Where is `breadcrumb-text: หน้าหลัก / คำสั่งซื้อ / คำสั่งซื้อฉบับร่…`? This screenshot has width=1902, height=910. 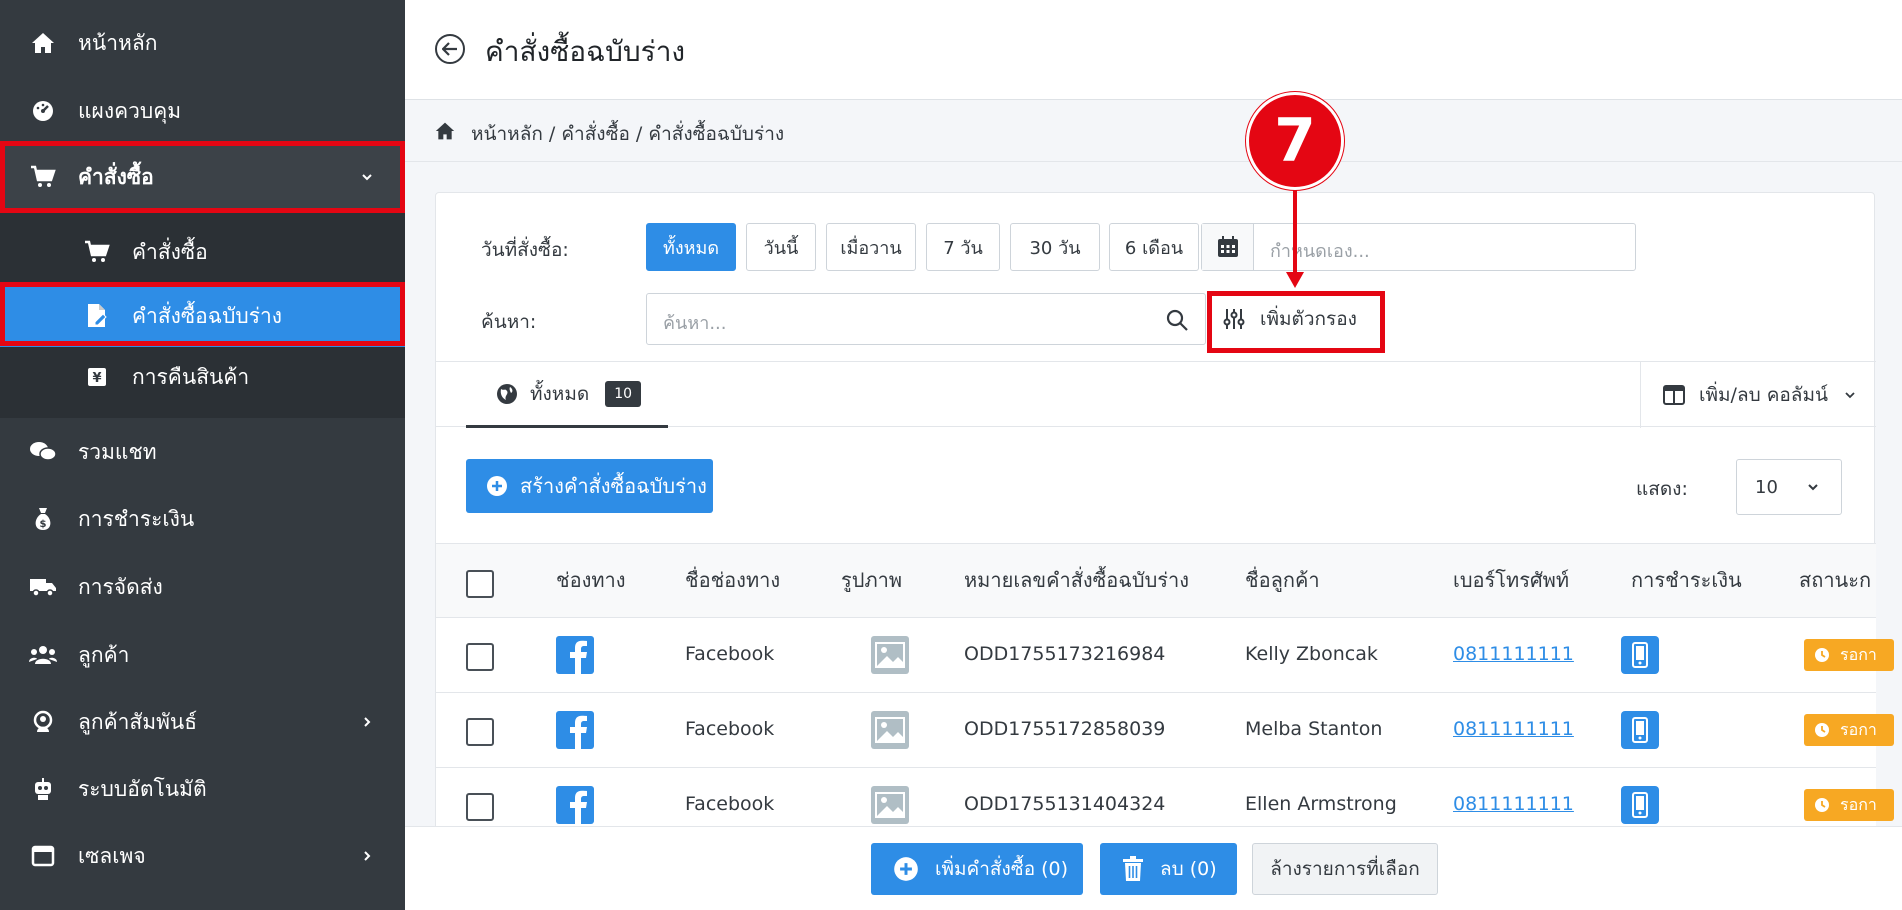 breadcrumb-text: หน้าหลัก / คำสั่งซื้อ / คำสั่งซื้อฉบับร่… is located at coordinates (627, 134).